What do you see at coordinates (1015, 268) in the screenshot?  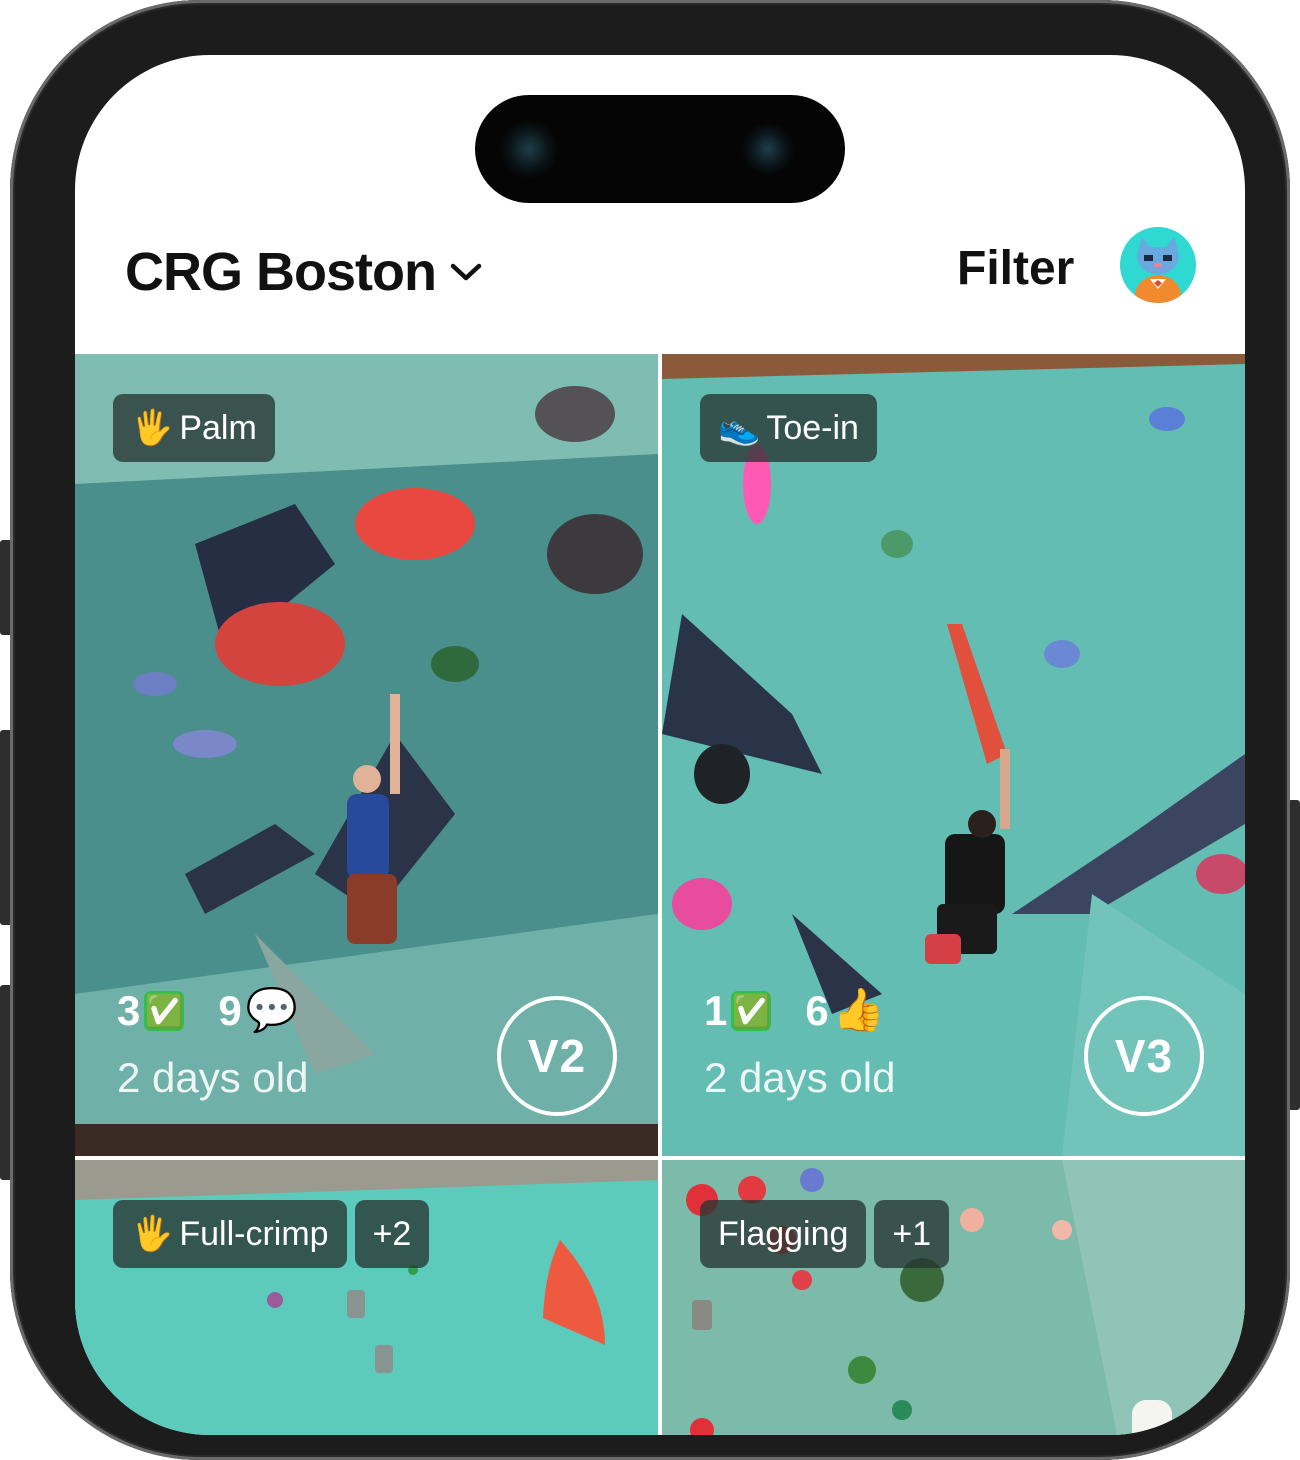 I see `filter-button: Filter` at bounding box center [1015, 268].